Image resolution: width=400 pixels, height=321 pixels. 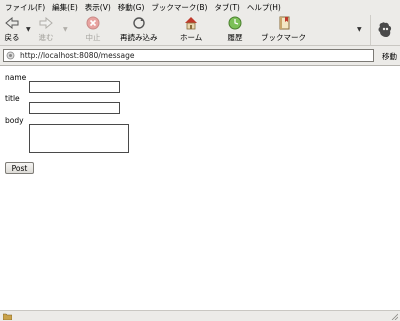 What do you see at coordinates (65, 29) in the screenshot?
I see `forward-history-dropdown-icon: ▼` at bounding box center [65, 29].